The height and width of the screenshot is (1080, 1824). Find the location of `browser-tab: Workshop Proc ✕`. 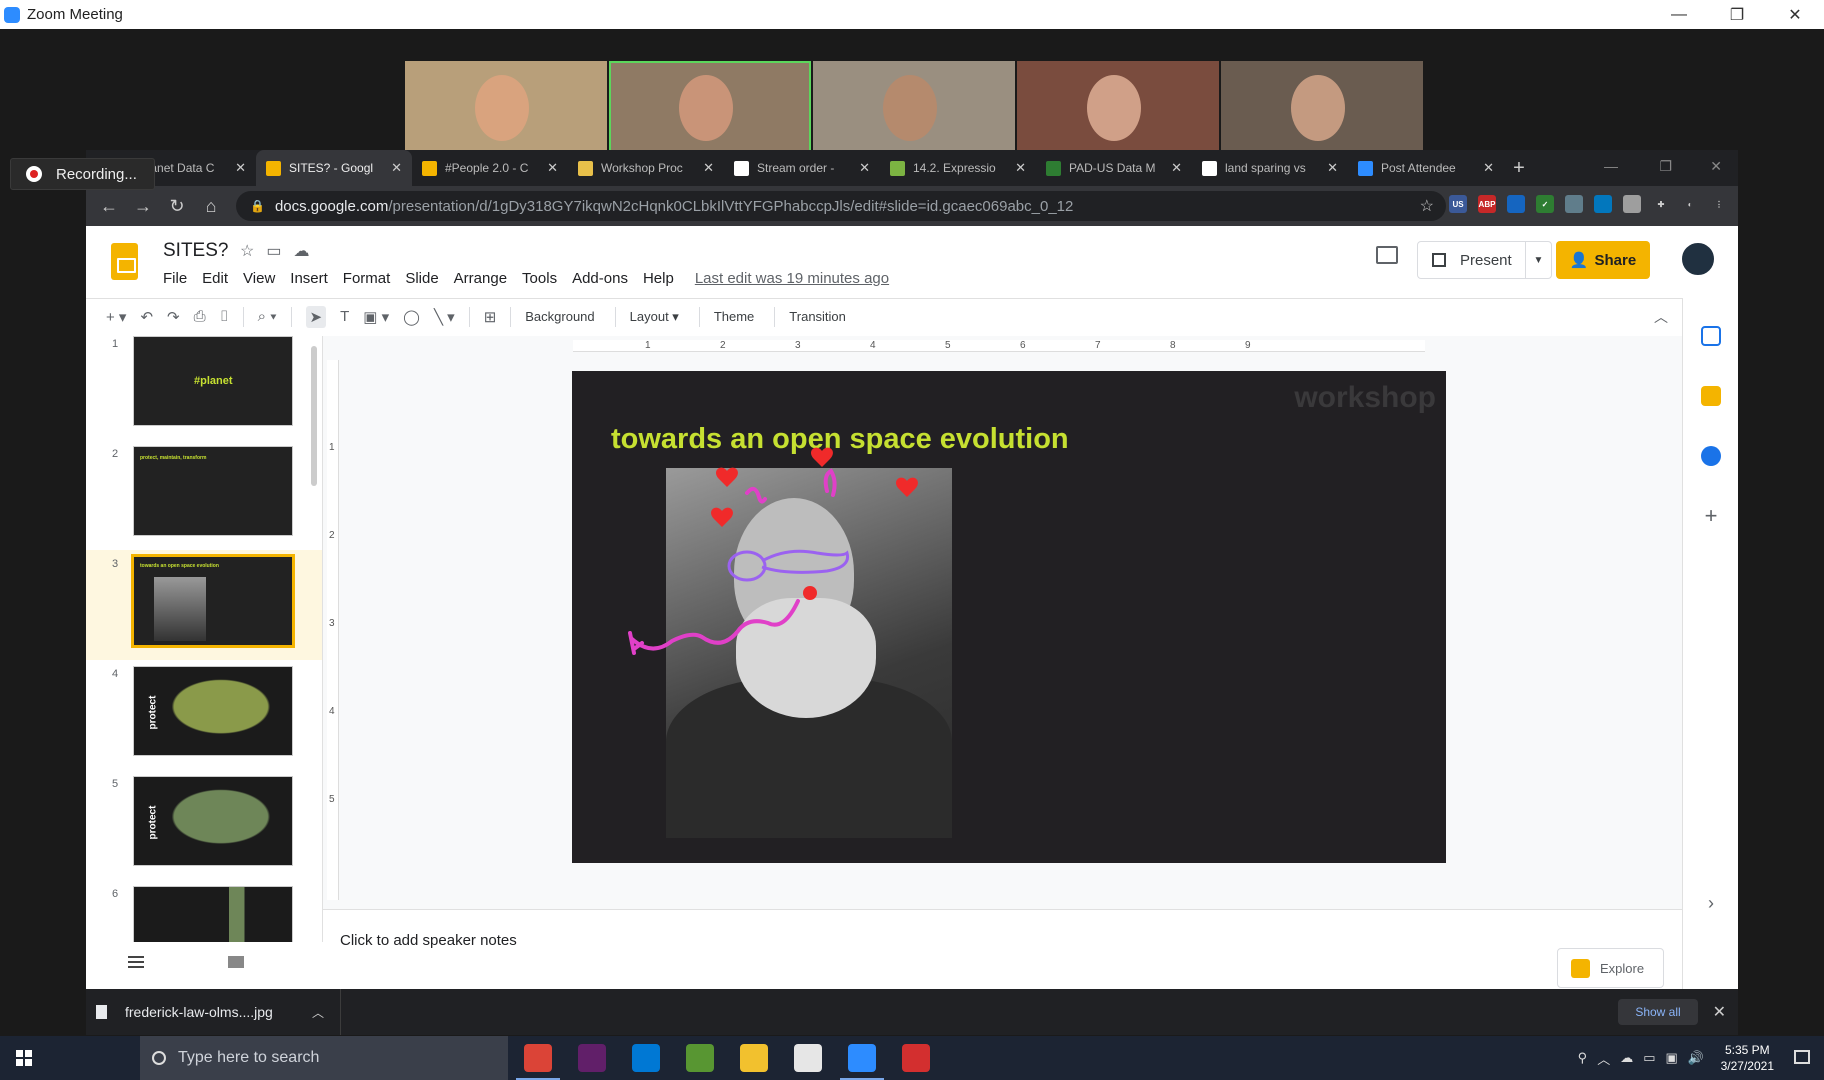

browser-tab: Workshop Proc ✕ is located at coordinates (646, 168).